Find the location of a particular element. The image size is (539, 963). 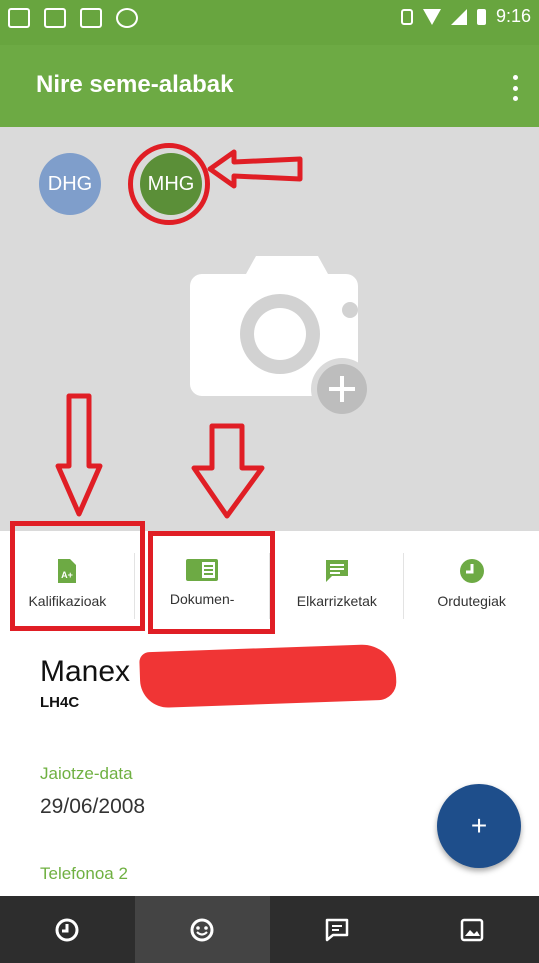

smiley-icon is located at coordinates (202, 929).